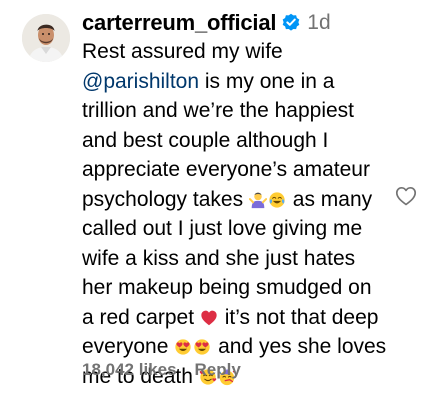 Image resolution: width=444 pixels, height=401 pixels. What do you see at coordinates (230, 317) in the screenshot?
I see `comment-line: a red carpet it’s not that deep` at bounding box center [230, 317].